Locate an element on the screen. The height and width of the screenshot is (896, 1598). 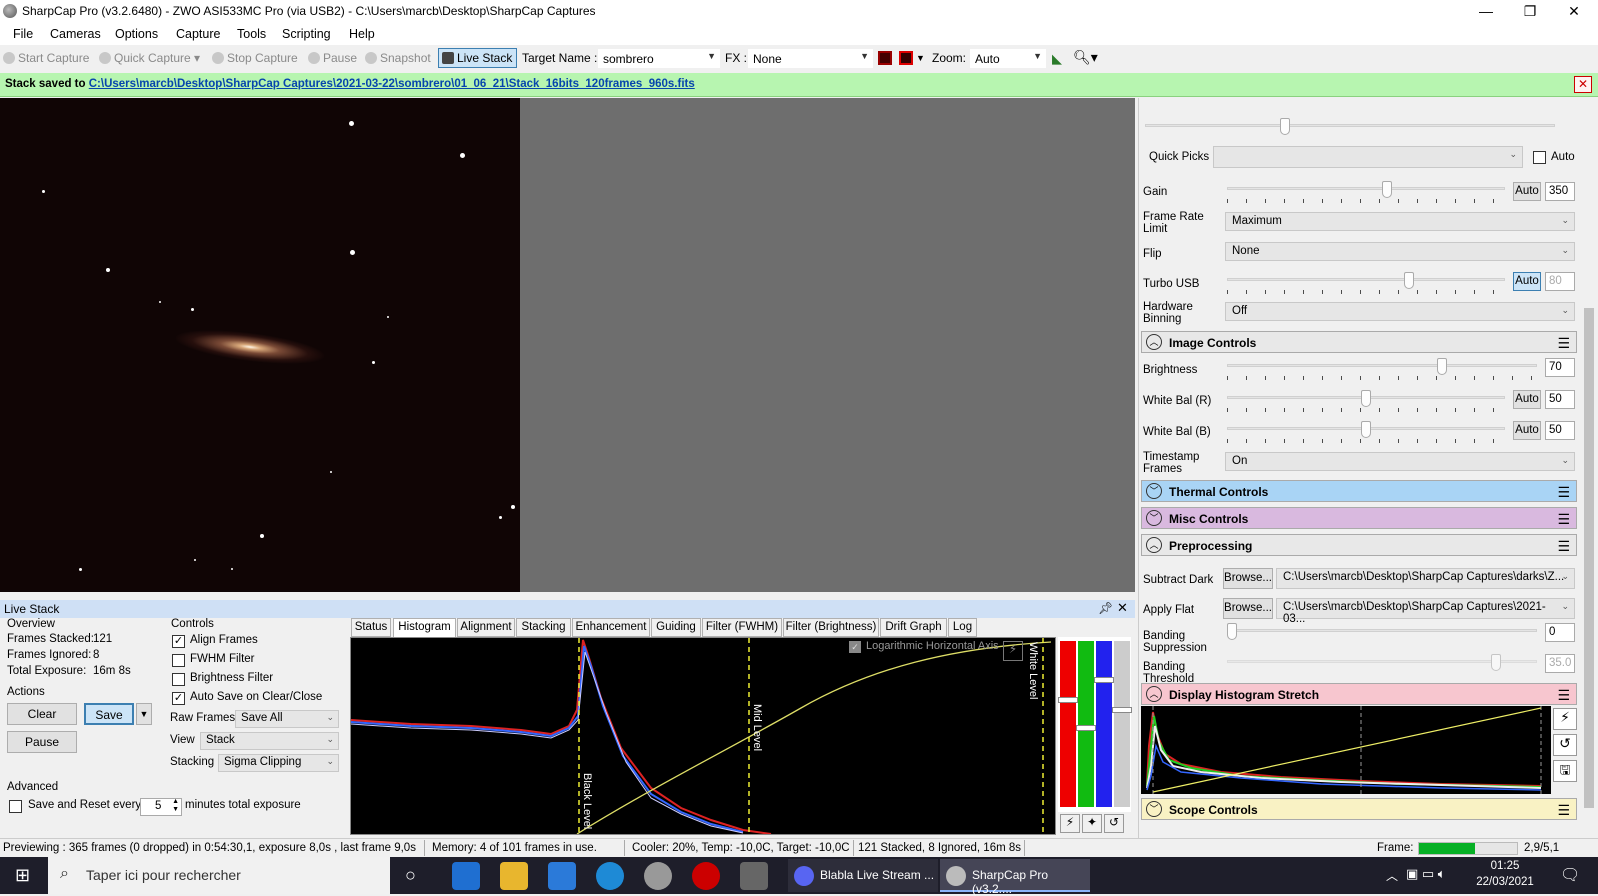
raw-frames-select: Save All ⌄ is located at coordinates (287, 719).